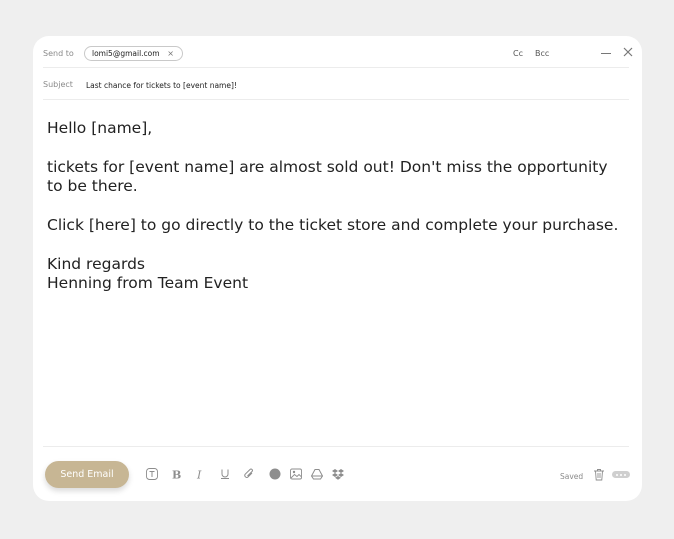 Image resolution: width=674 pixels, height=539 pixels. Describe the element at coordinates (170, 53) in the screenshot. I see `remove-recipient-icon: ×` at that location.